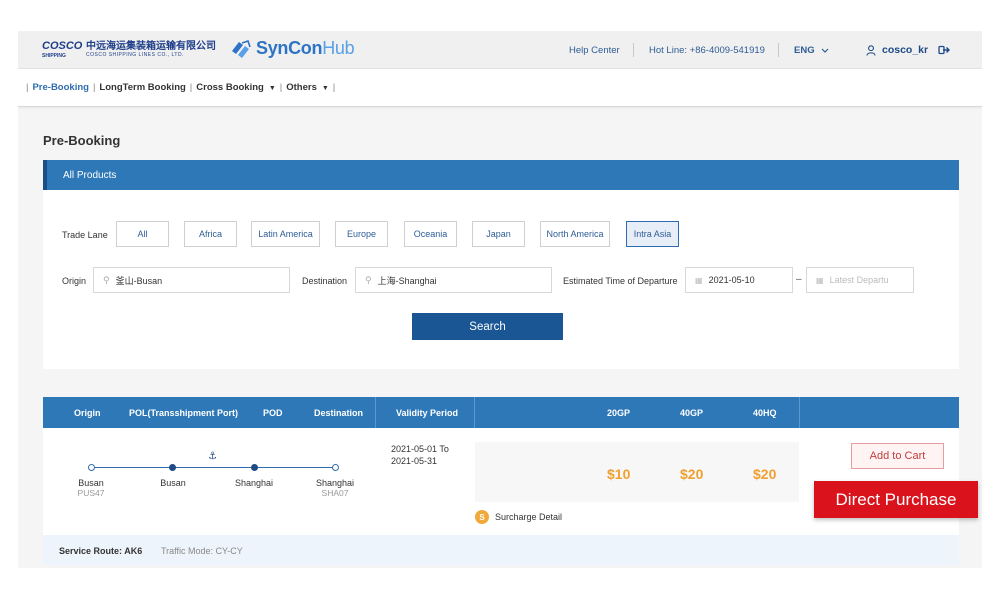 The image size is (1000, 600). I want to click on anchor-icon: ⚓, so click(212, 456).